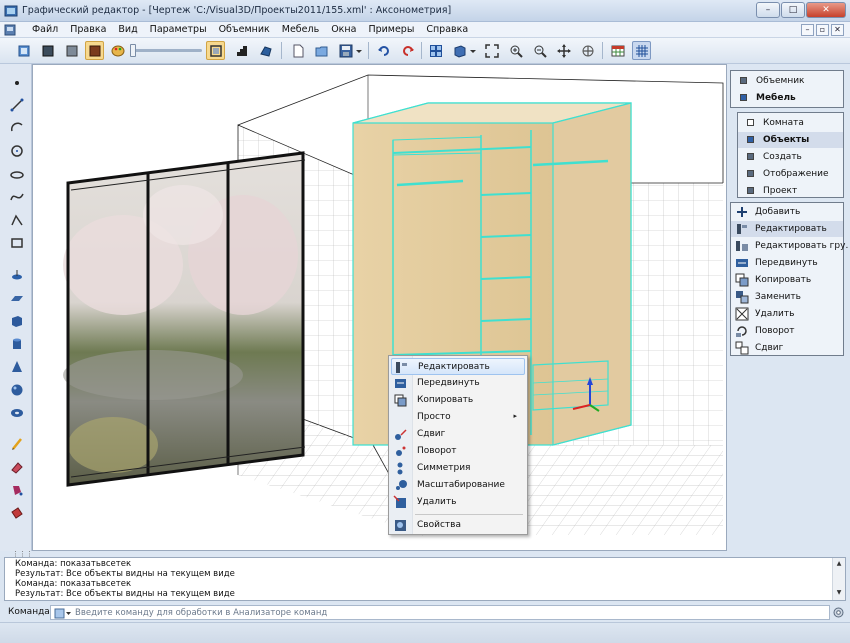 This screenshot has height=643, width=850. Describe the element at coordinates (215, 50) in the screenshot. I see `wireframe-cube-icon` at that location.